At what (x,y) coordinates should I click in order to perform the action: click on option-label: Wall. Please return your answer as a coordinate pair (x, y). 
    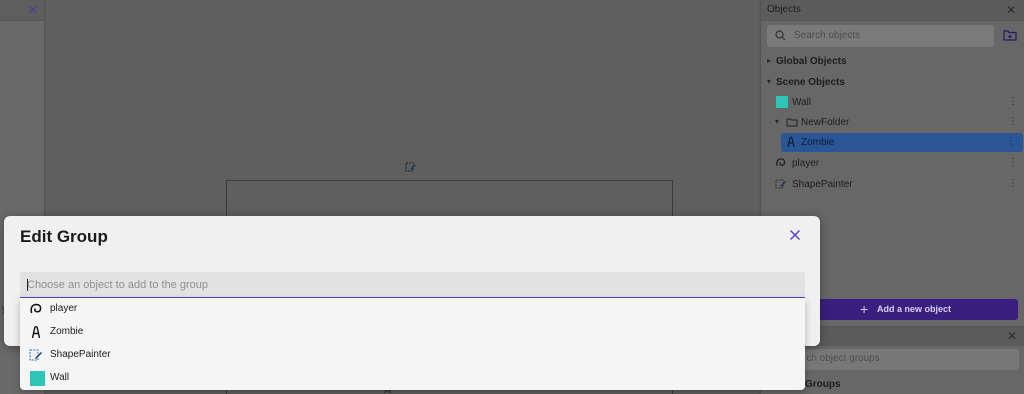
    Looking at the image, I should click on (60, 377).